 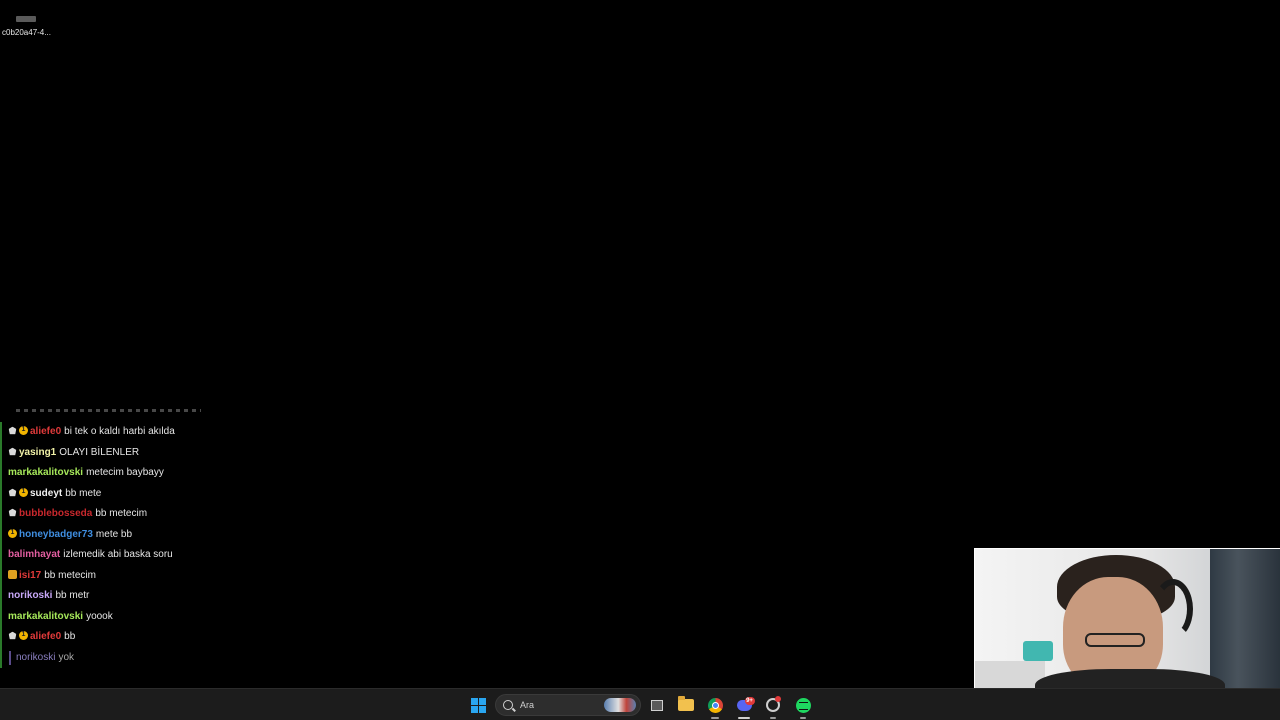 I want to click on chat-message: aliefe0bi tek o kaldı harbi akılda, so click(x=115, y=431).